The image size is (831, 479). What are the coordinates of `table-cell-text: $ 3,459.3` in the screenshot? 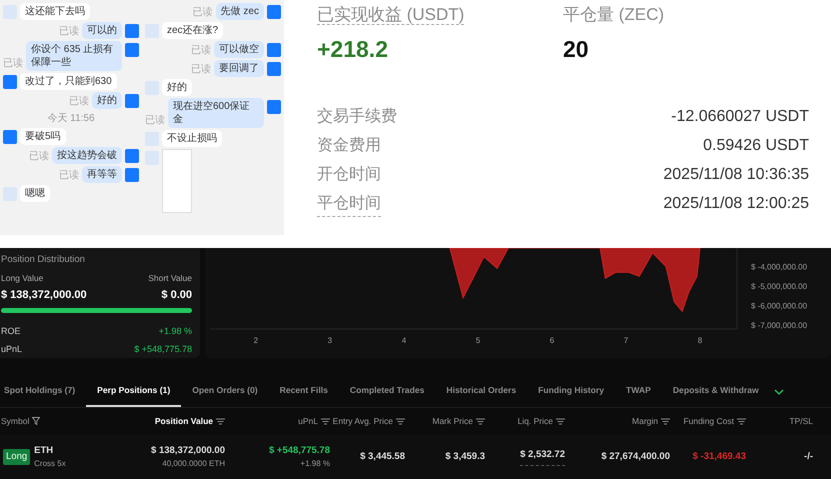 It's located at (465, 457).